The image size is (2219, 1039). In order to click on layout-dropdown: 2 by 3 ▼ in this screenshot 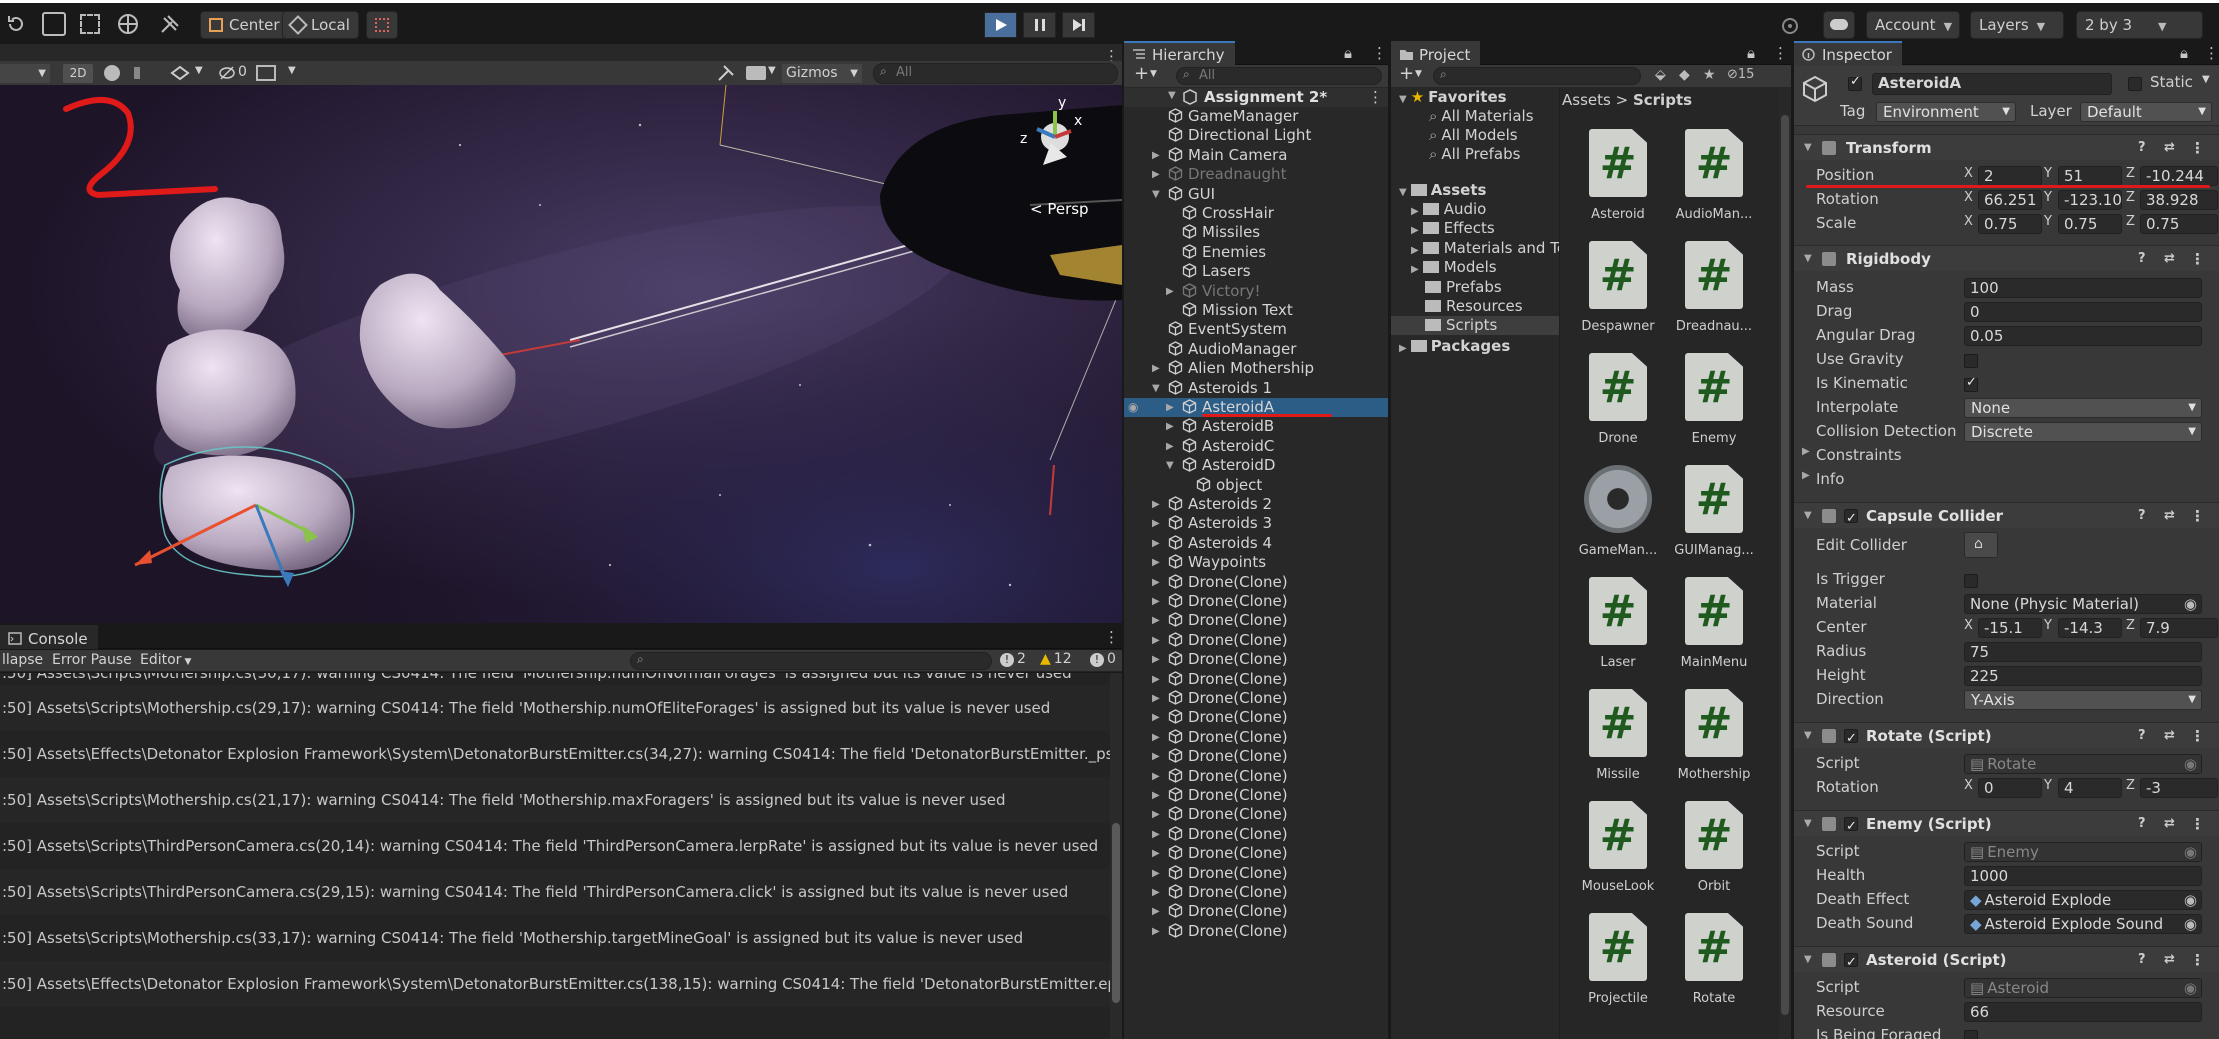, I will do `click(2139, 25)`.